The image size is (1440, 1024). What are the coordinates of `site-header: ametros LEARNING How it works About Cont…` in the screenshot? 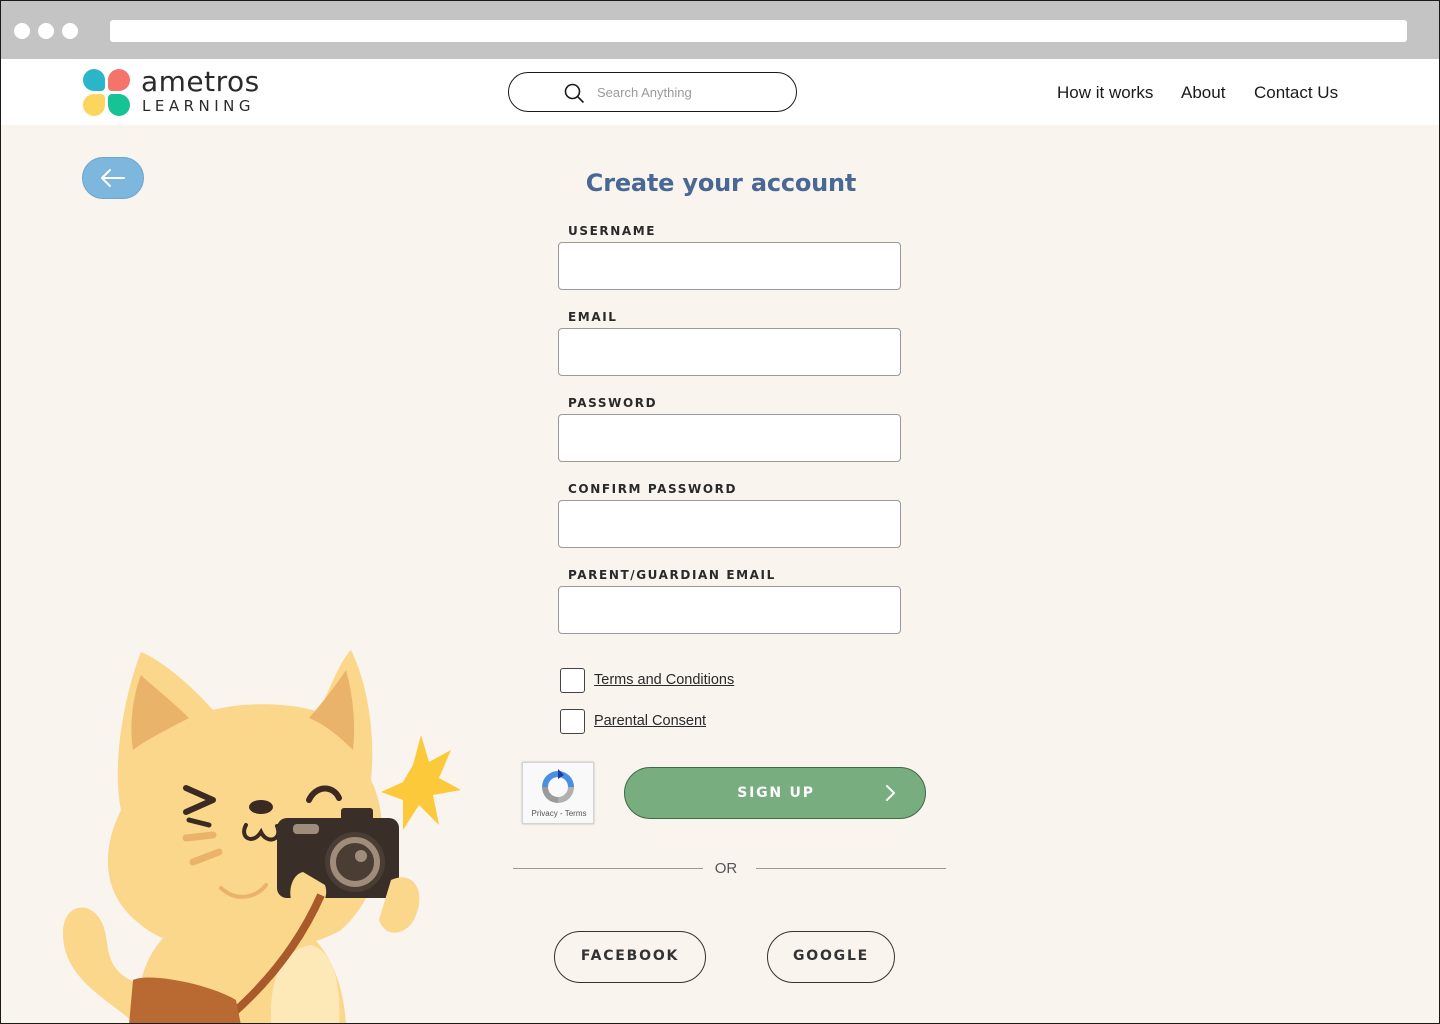 It's located at (720, 92).